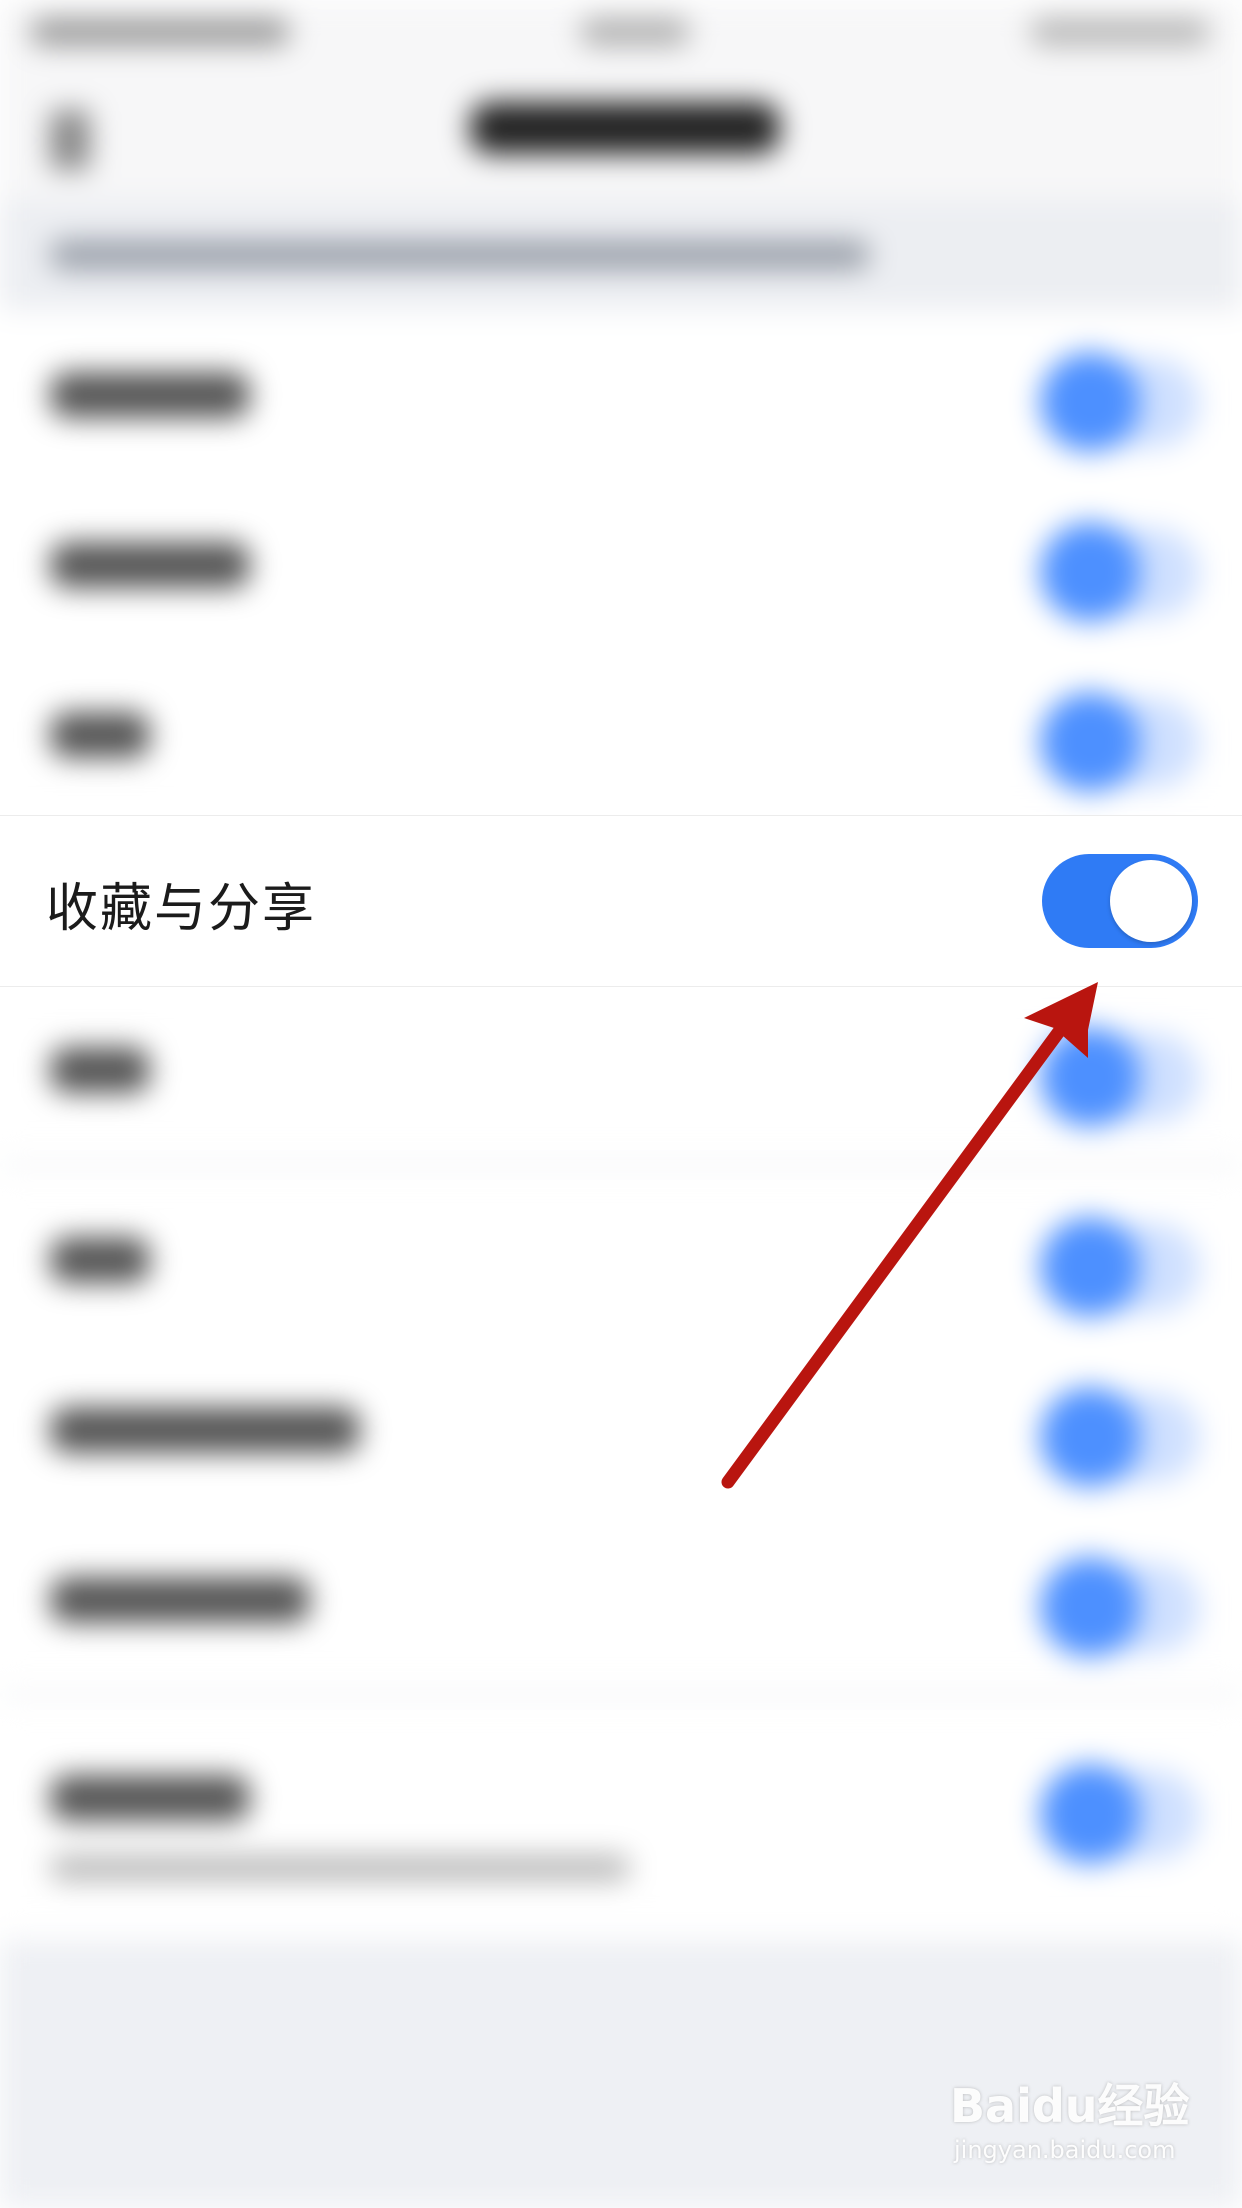 The height and width of the screenshot is (2208, 1242). Describe the element at coordinates (625, 128) in the screenshot. I see `nav-title` at that location.